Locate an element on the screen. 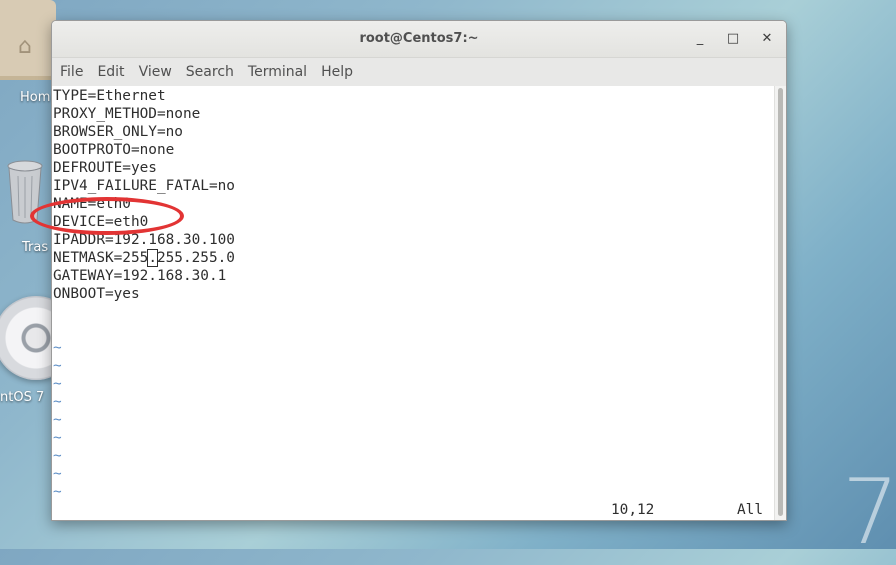  config-line: NAME=eth0 is located at coordinates (92, 204).